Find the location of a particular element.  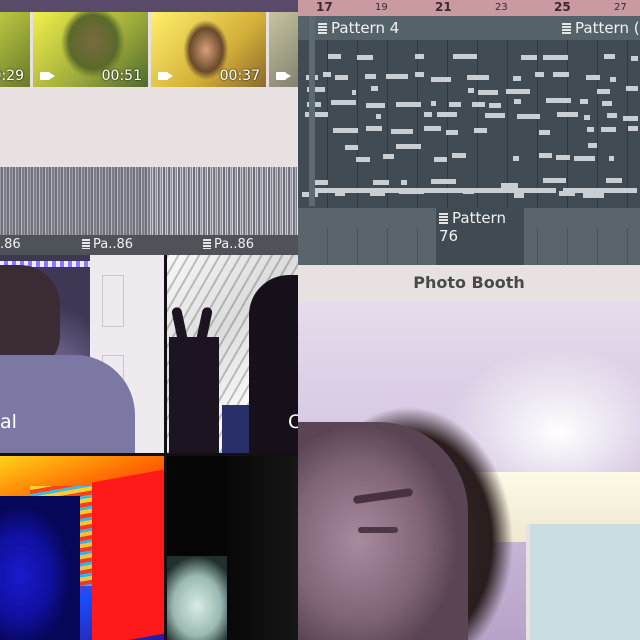

video-thumbnail-1: 00:29 is located at coordinates (15, 49).